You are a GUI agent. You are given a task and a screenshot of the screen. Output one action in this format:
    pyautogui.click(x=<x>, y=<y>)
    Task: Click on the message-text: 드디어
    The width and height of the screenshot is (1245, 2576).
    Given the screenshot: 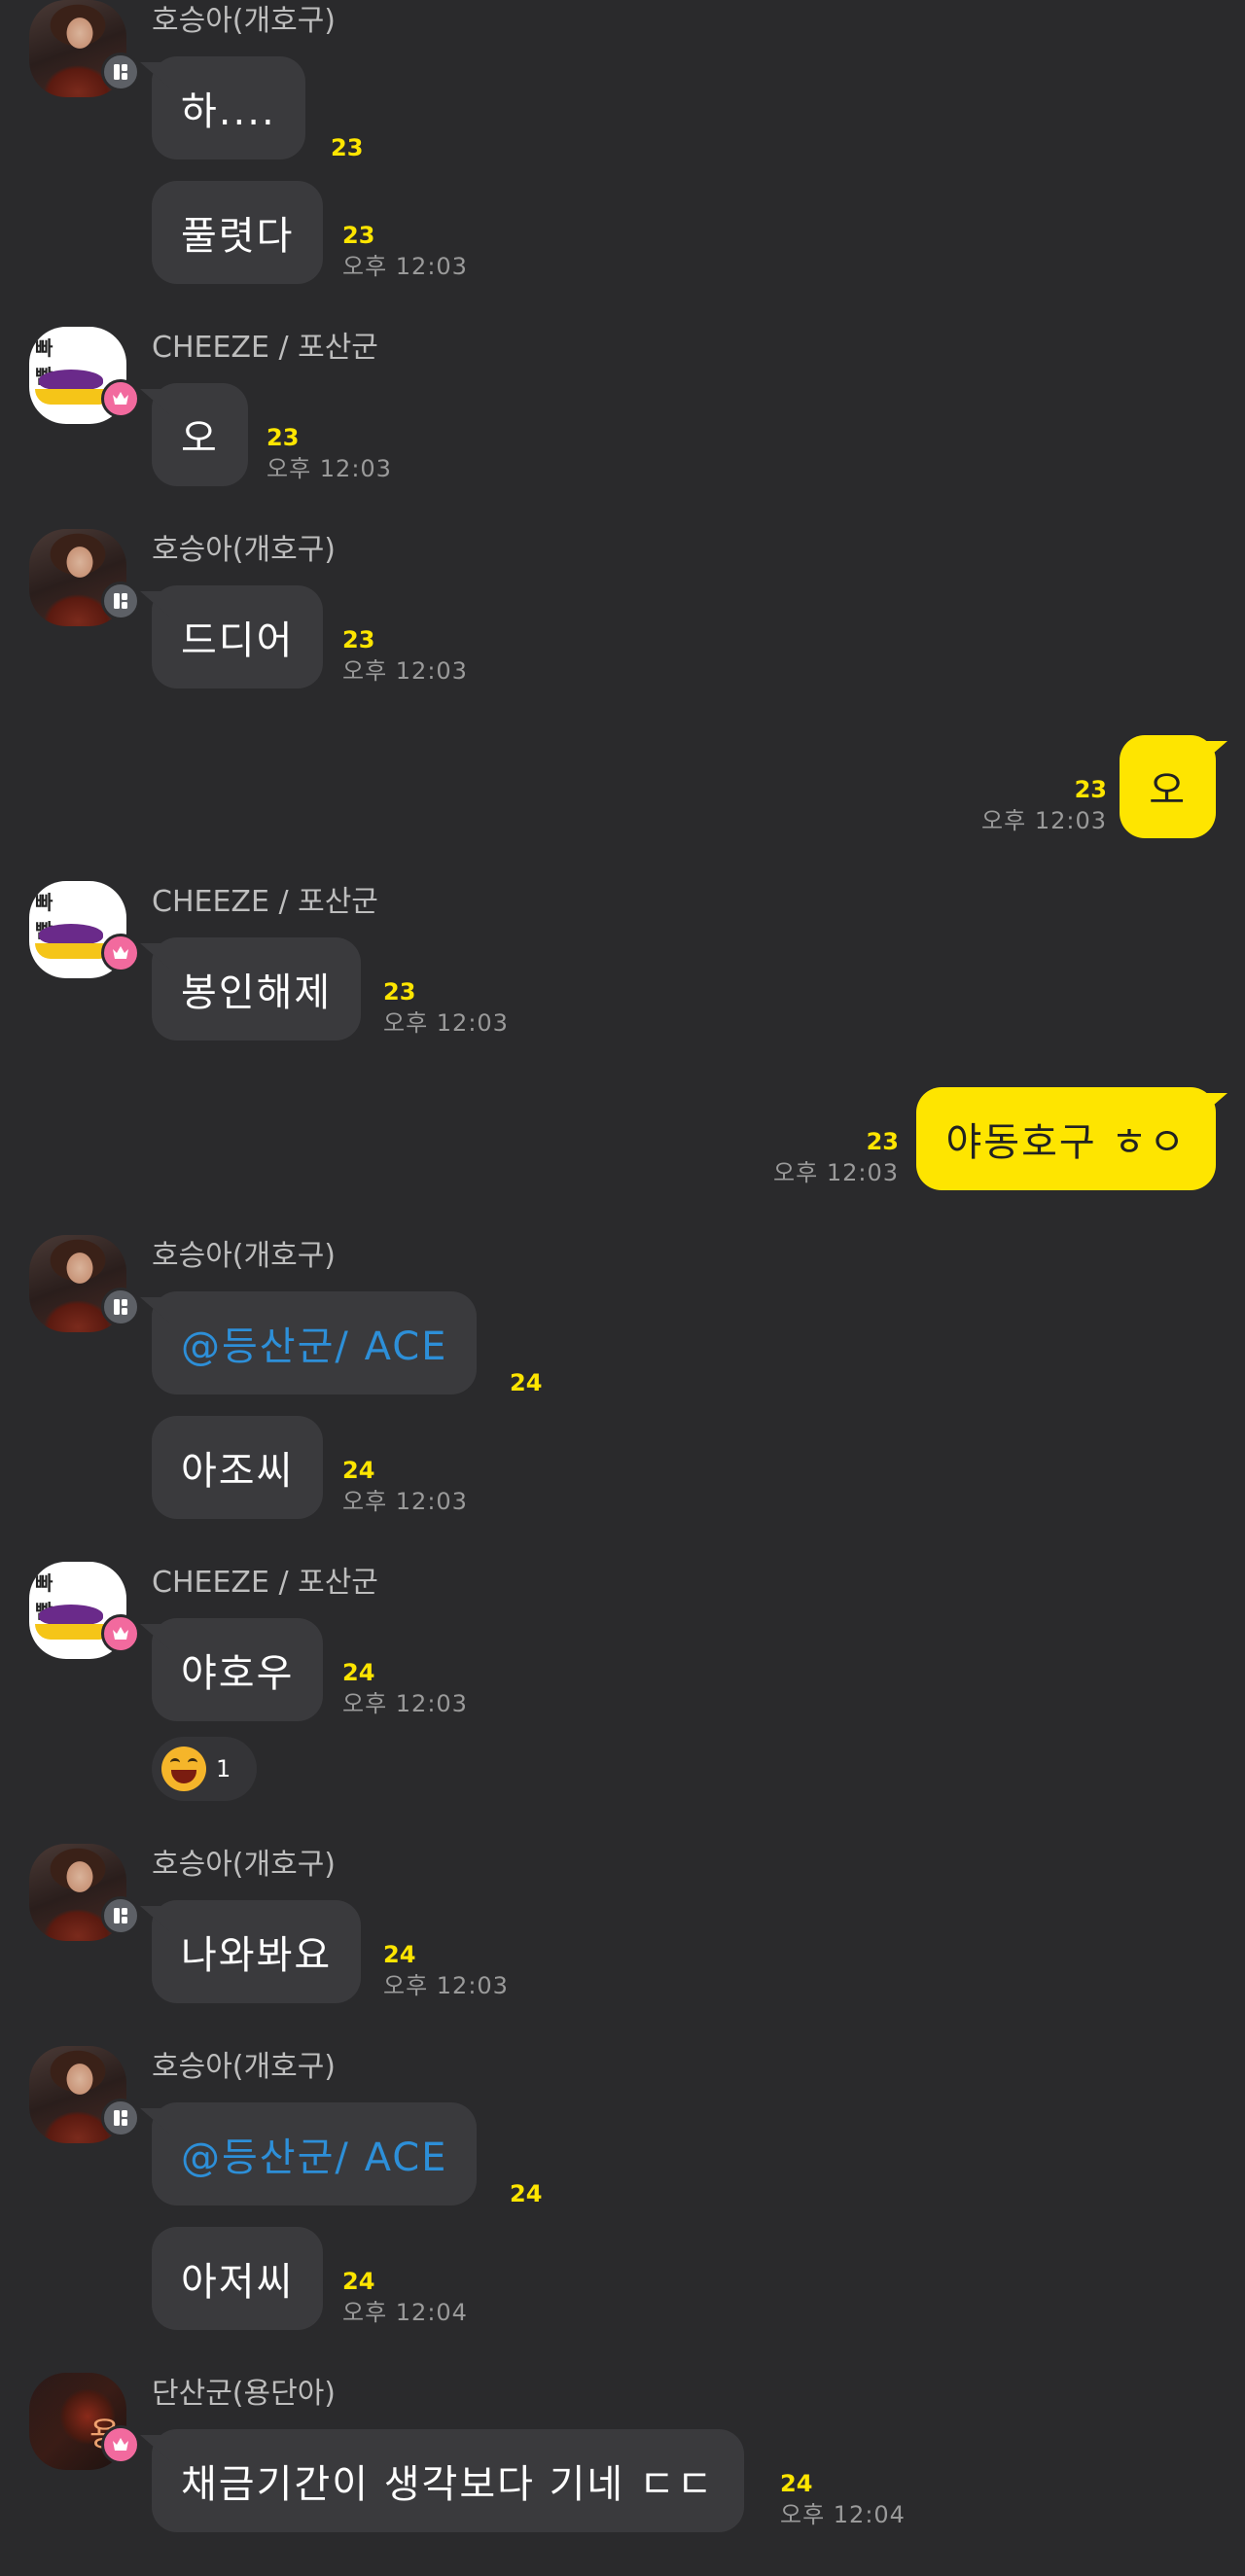 What is the action you would take?
    pyautogui.click(x=238, y=640)
    